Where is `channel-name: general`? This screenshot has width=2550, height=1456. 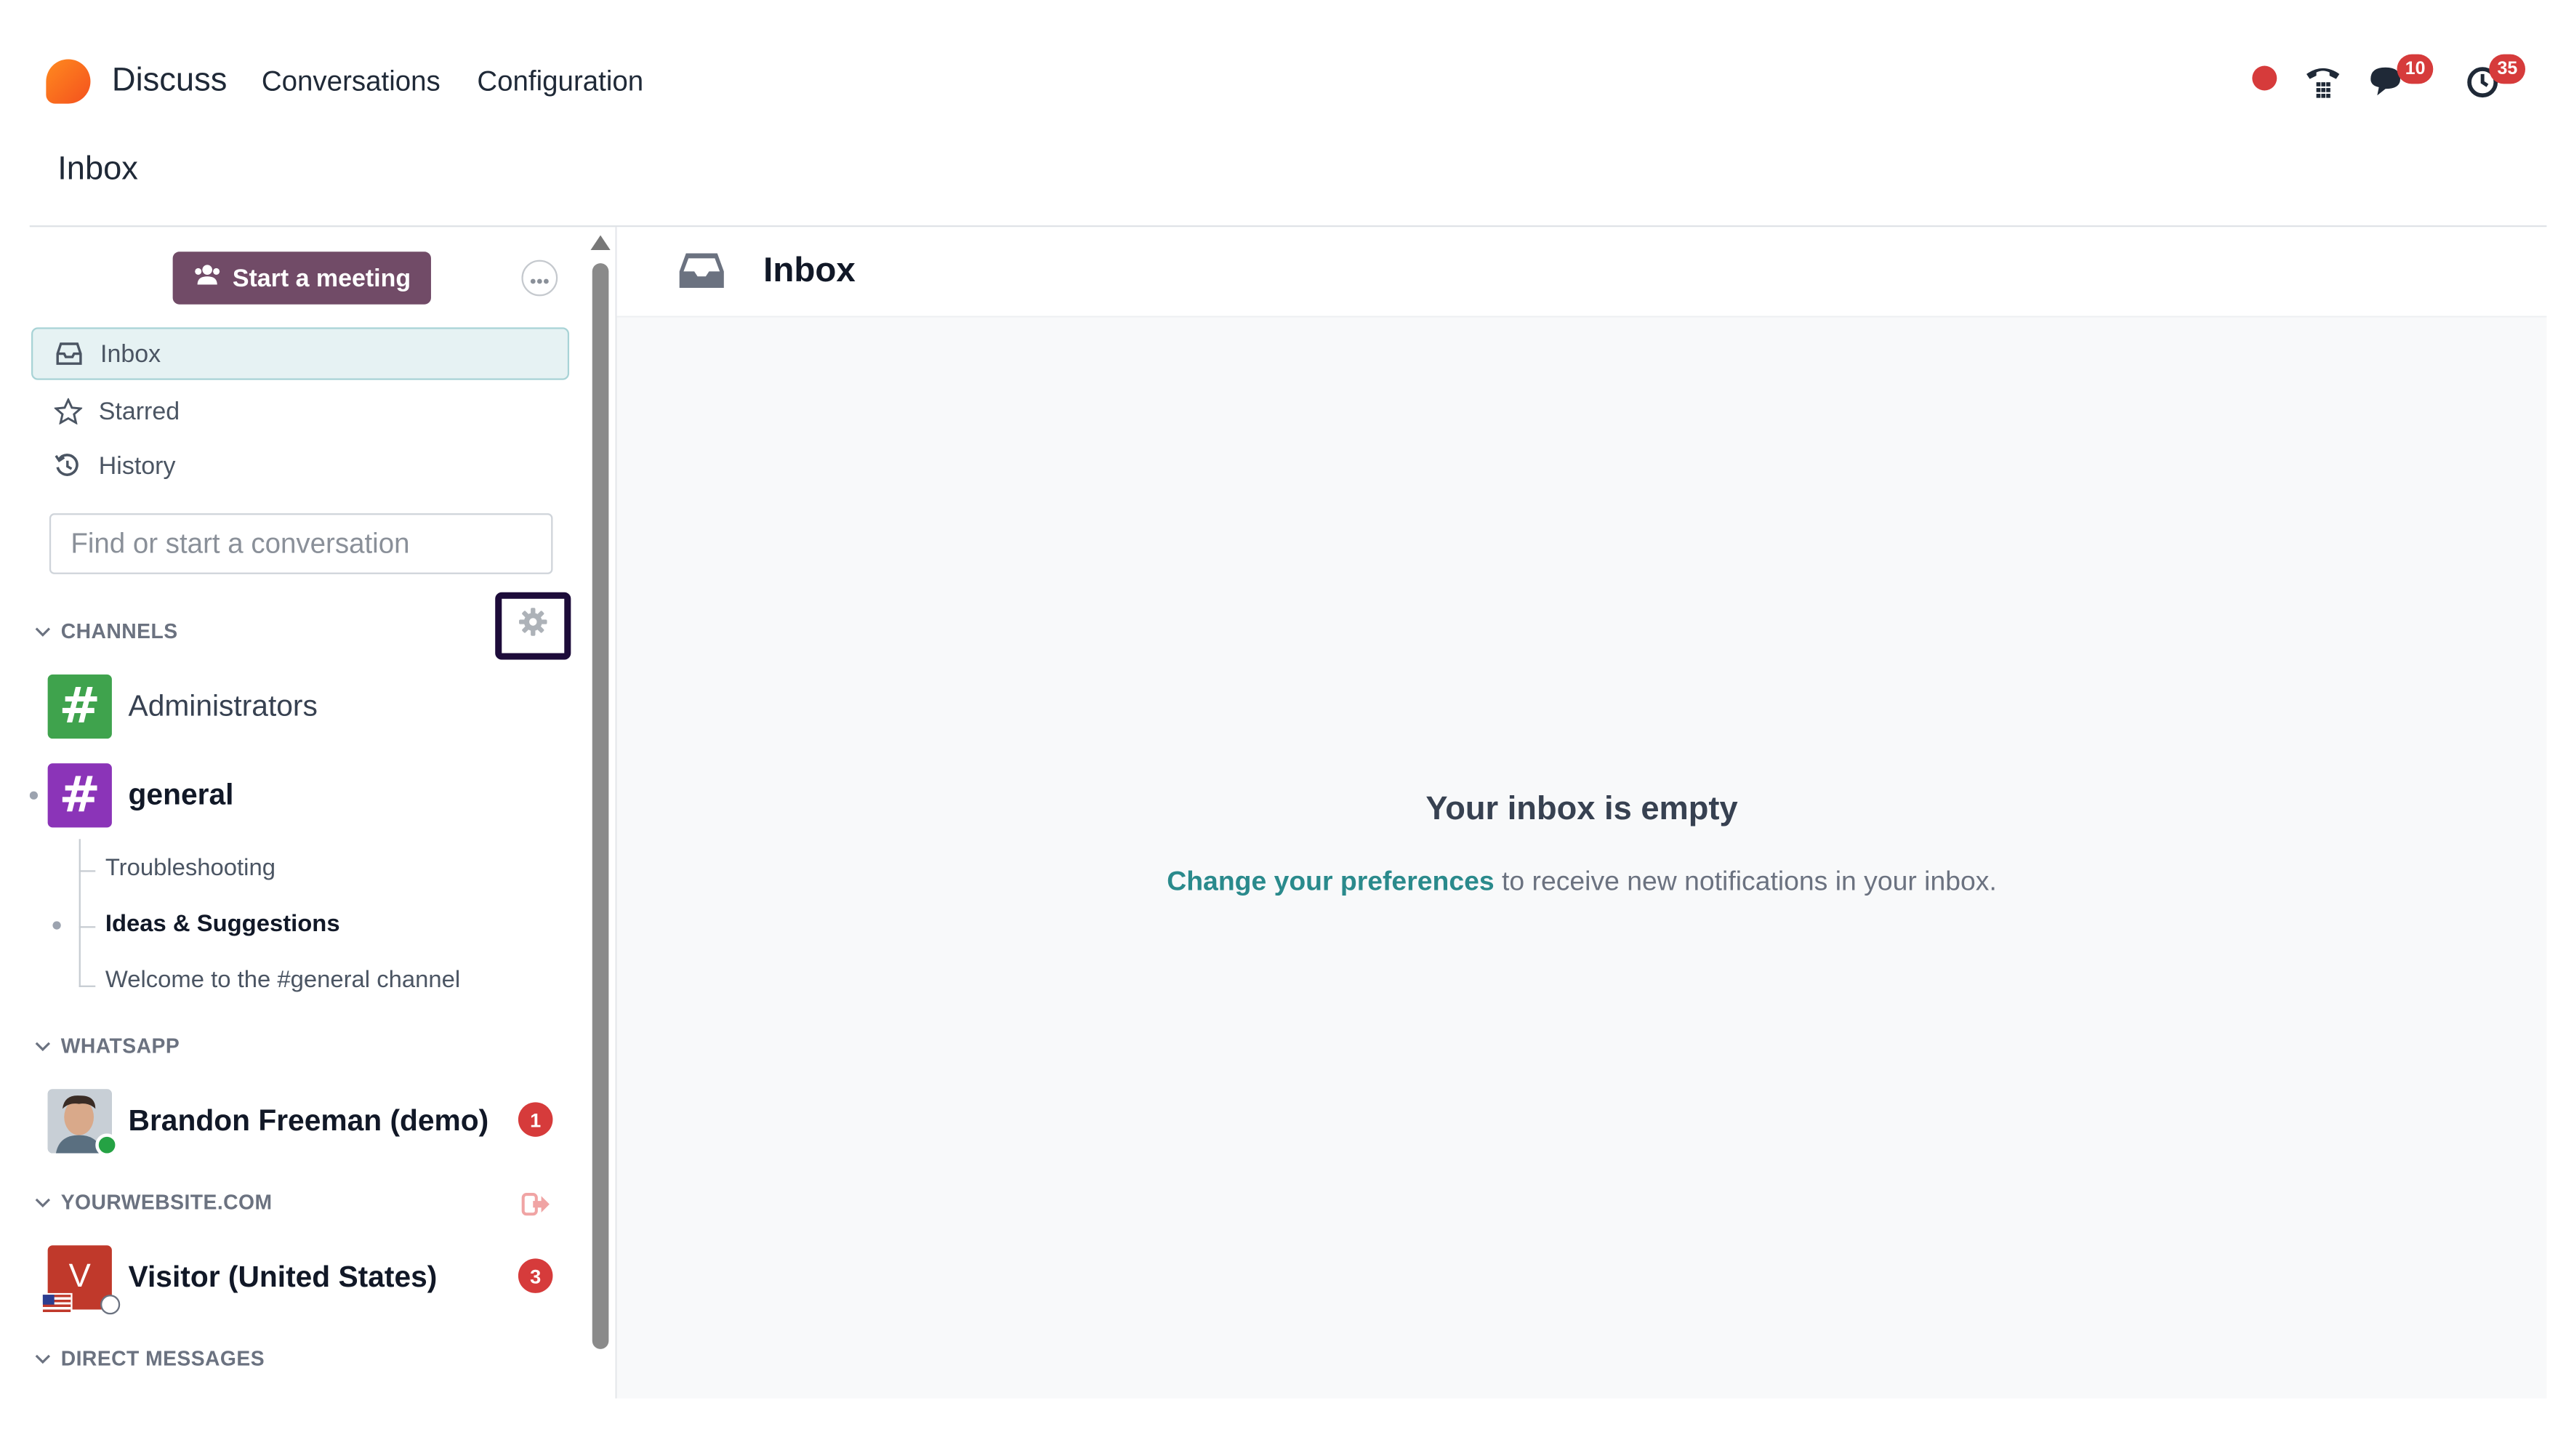 channel-name: general is located at coordinates (181, 794).